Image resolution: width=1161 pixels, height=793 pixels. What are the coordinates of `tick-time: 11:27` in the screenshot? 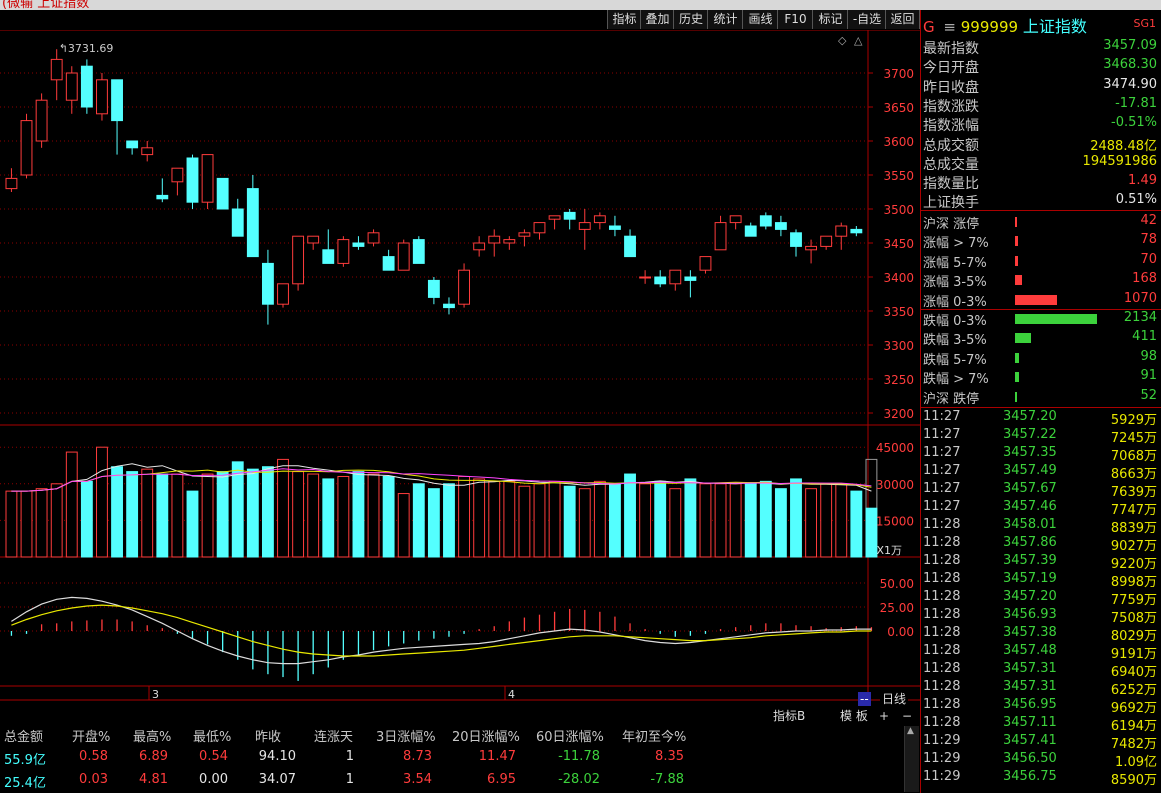 It's located at (942, 470).